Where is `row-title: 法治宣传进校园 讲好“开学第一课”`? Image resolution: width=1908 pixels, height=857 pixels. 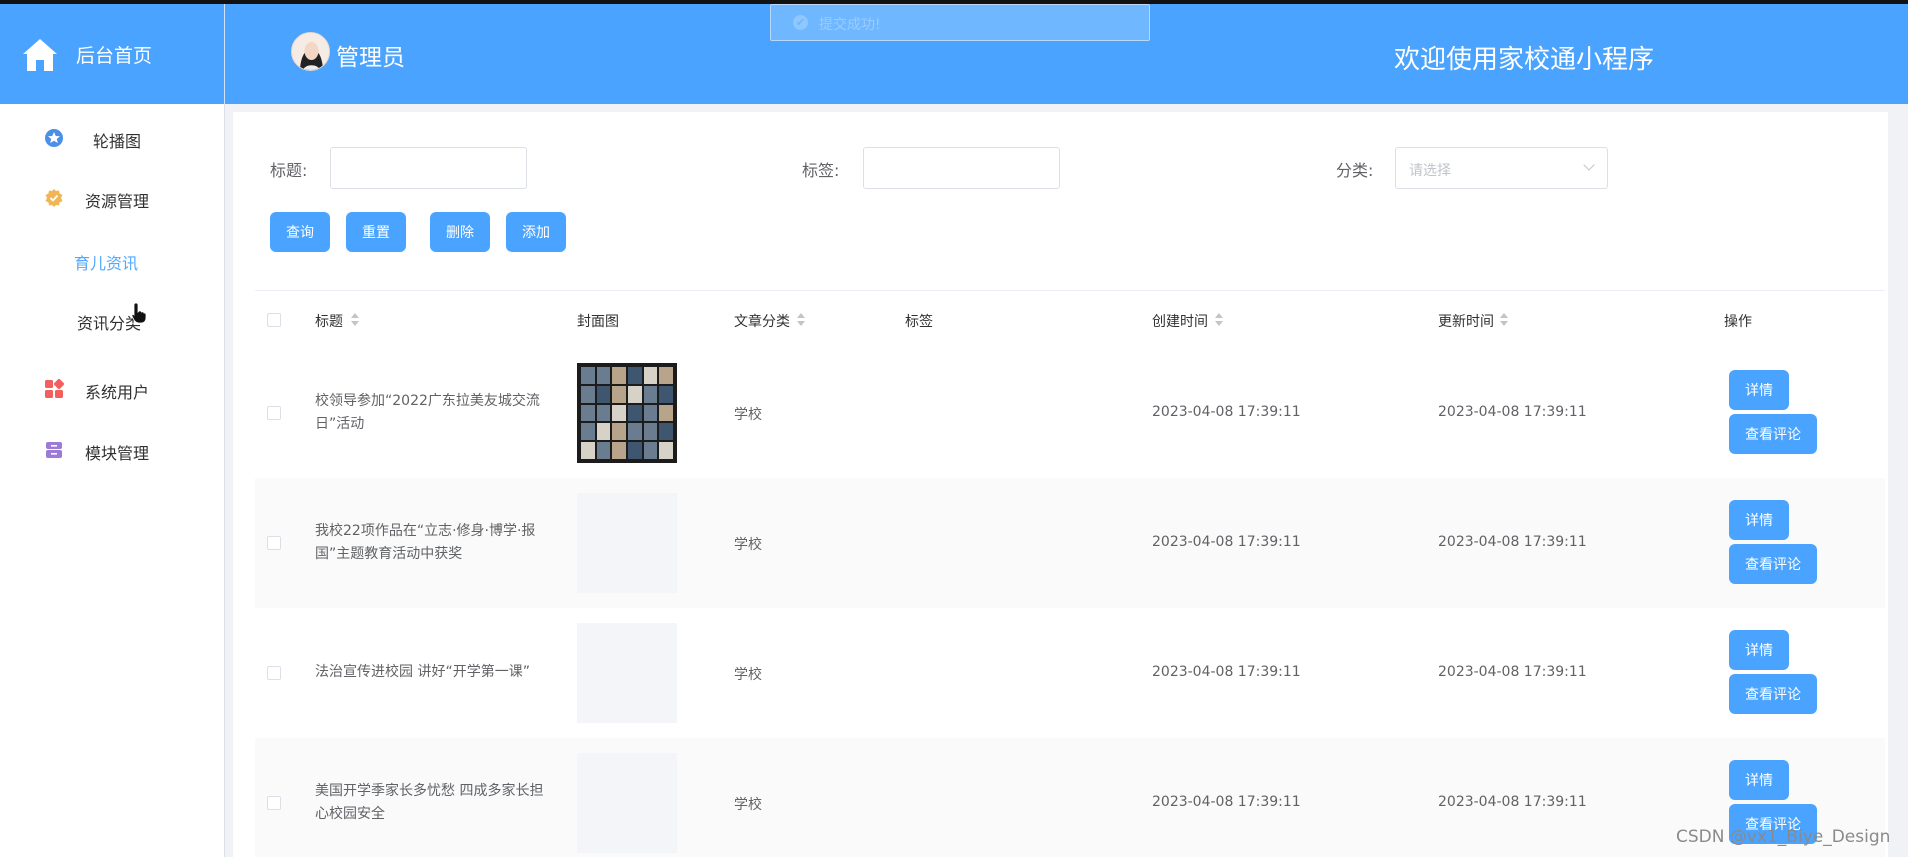 row-title: 法治宣传进校园 讲好“开学第一课” is located at coordinates (422, 672).